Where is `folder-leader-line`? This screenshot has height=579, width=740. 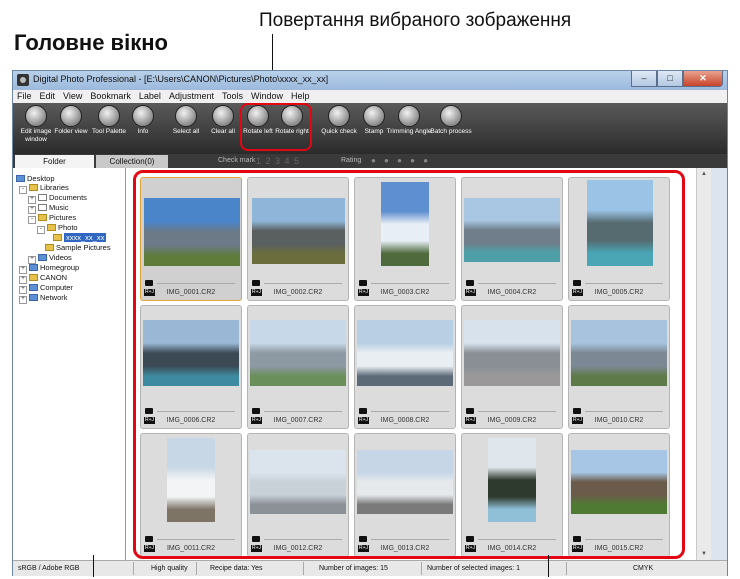 folder-leader-line is located at coordinates (93, 566).